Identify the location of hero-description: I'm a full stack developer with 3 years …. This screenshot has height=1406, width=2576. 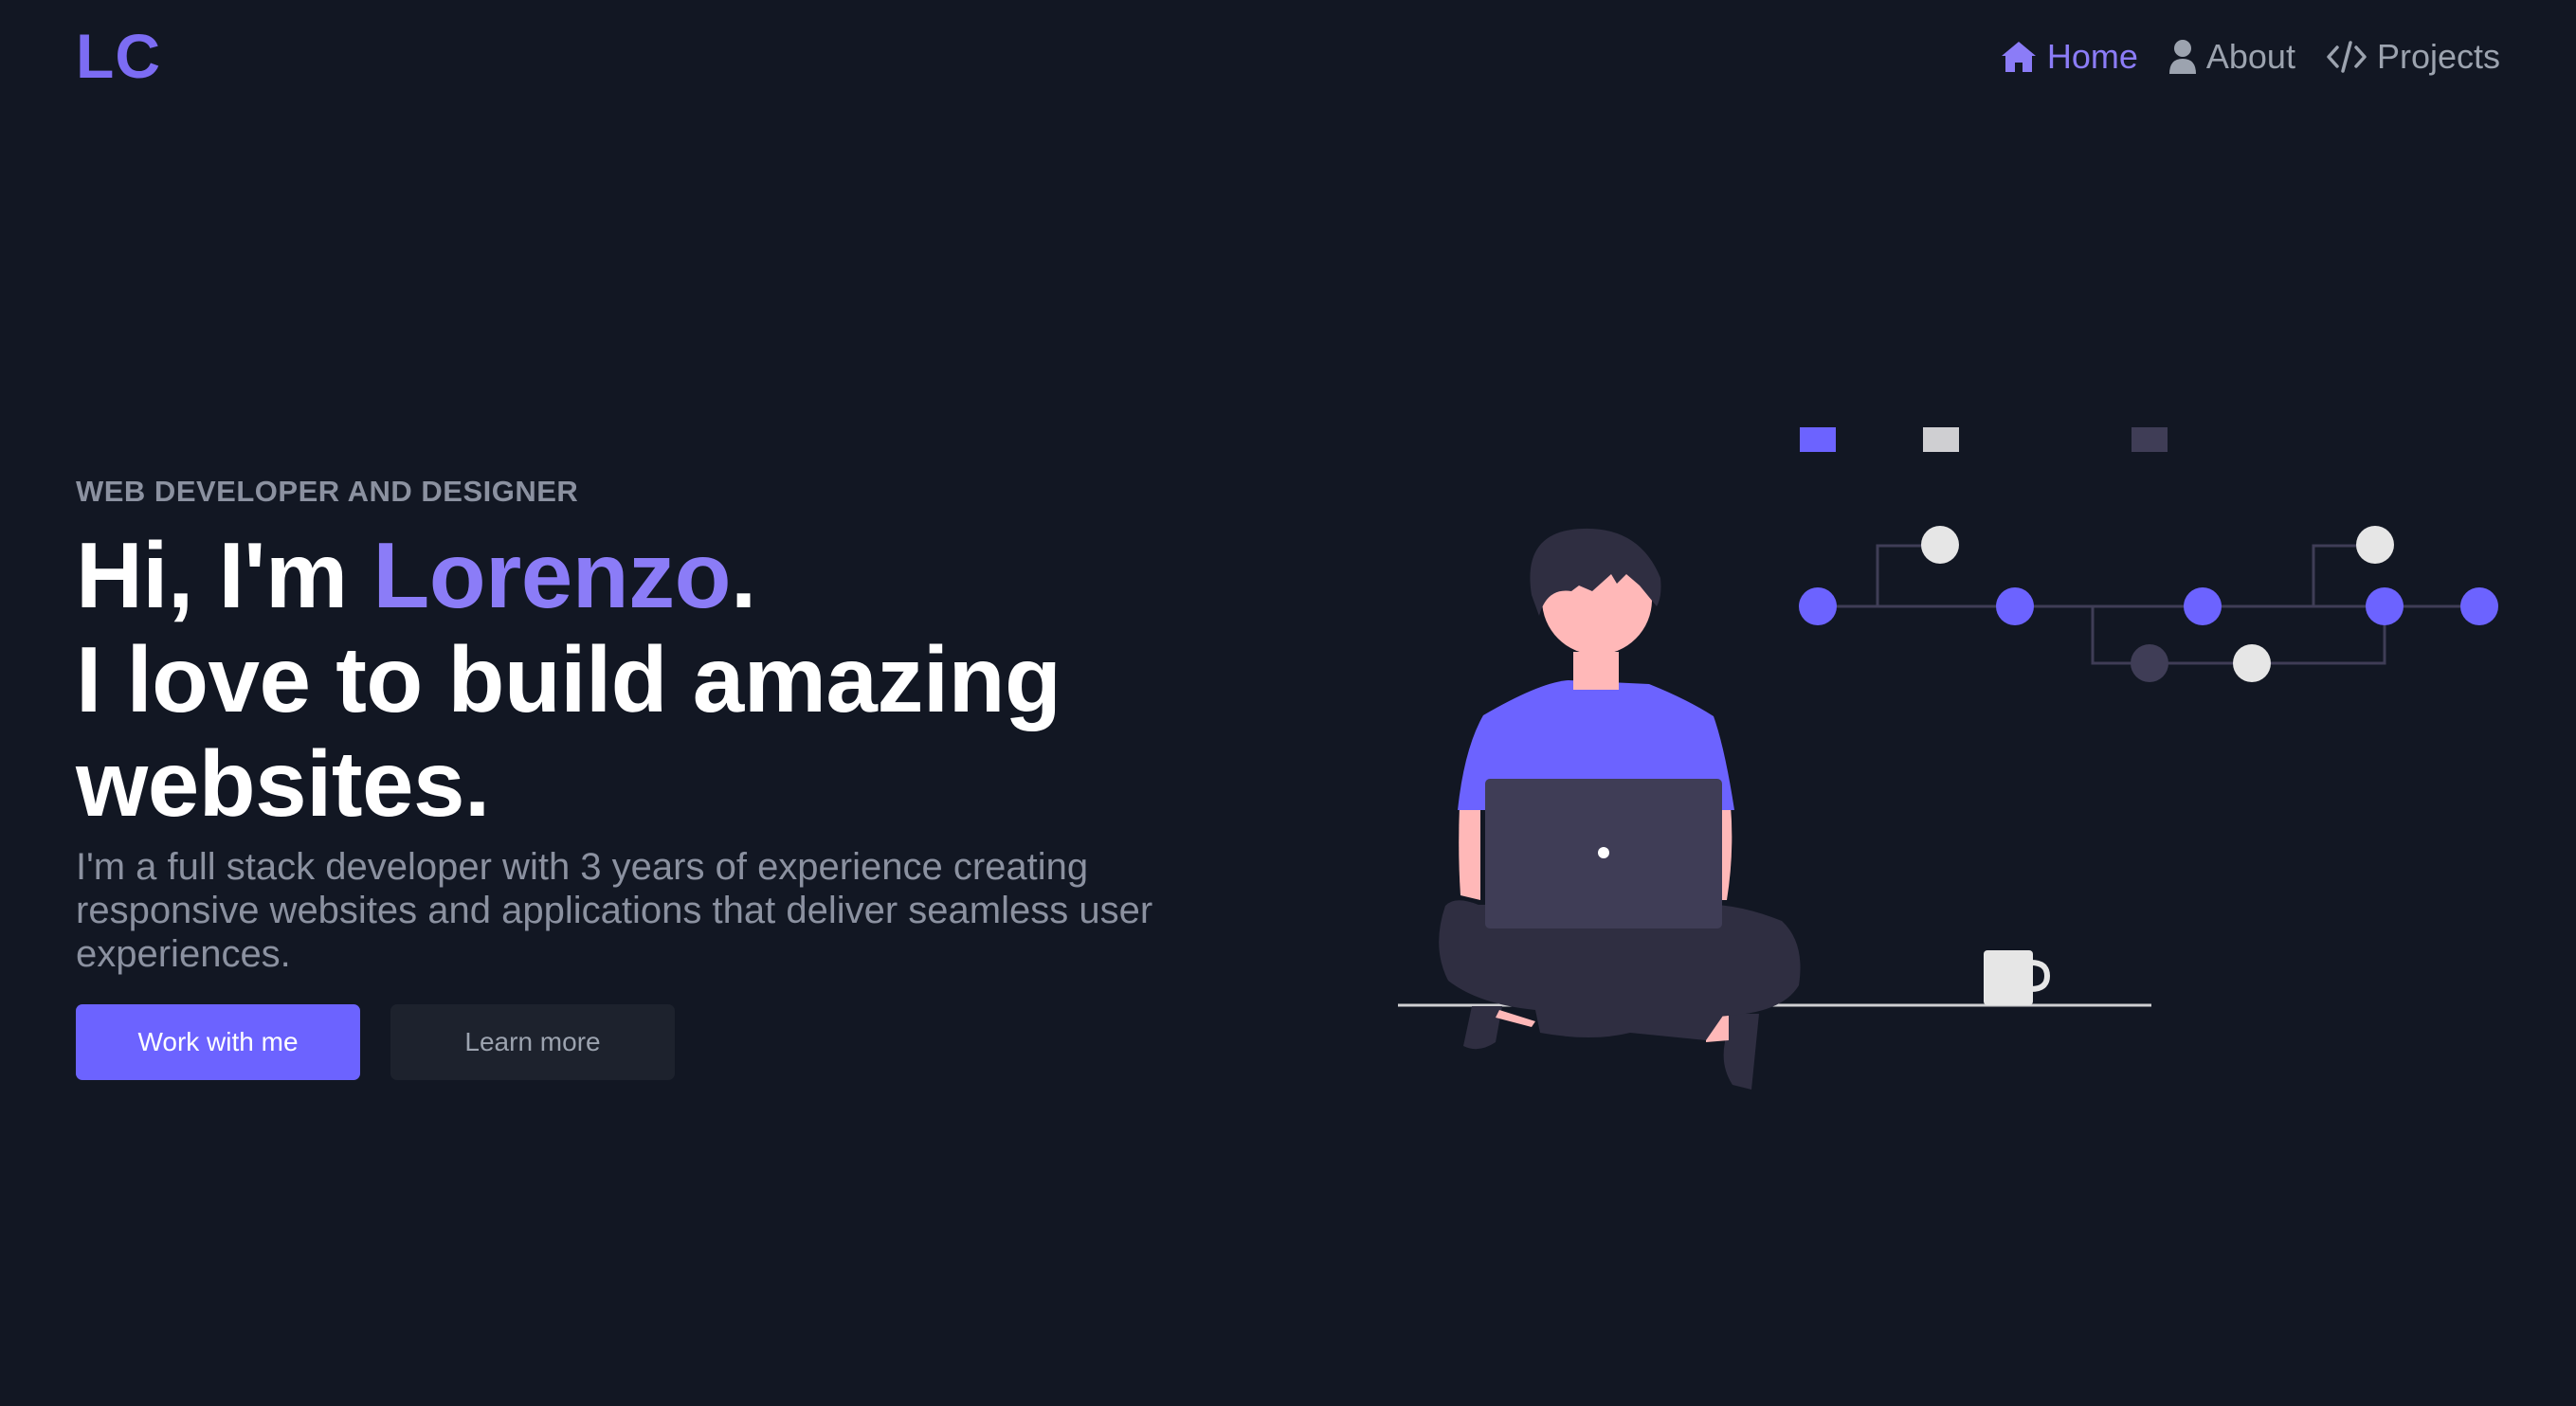
(614, 911).